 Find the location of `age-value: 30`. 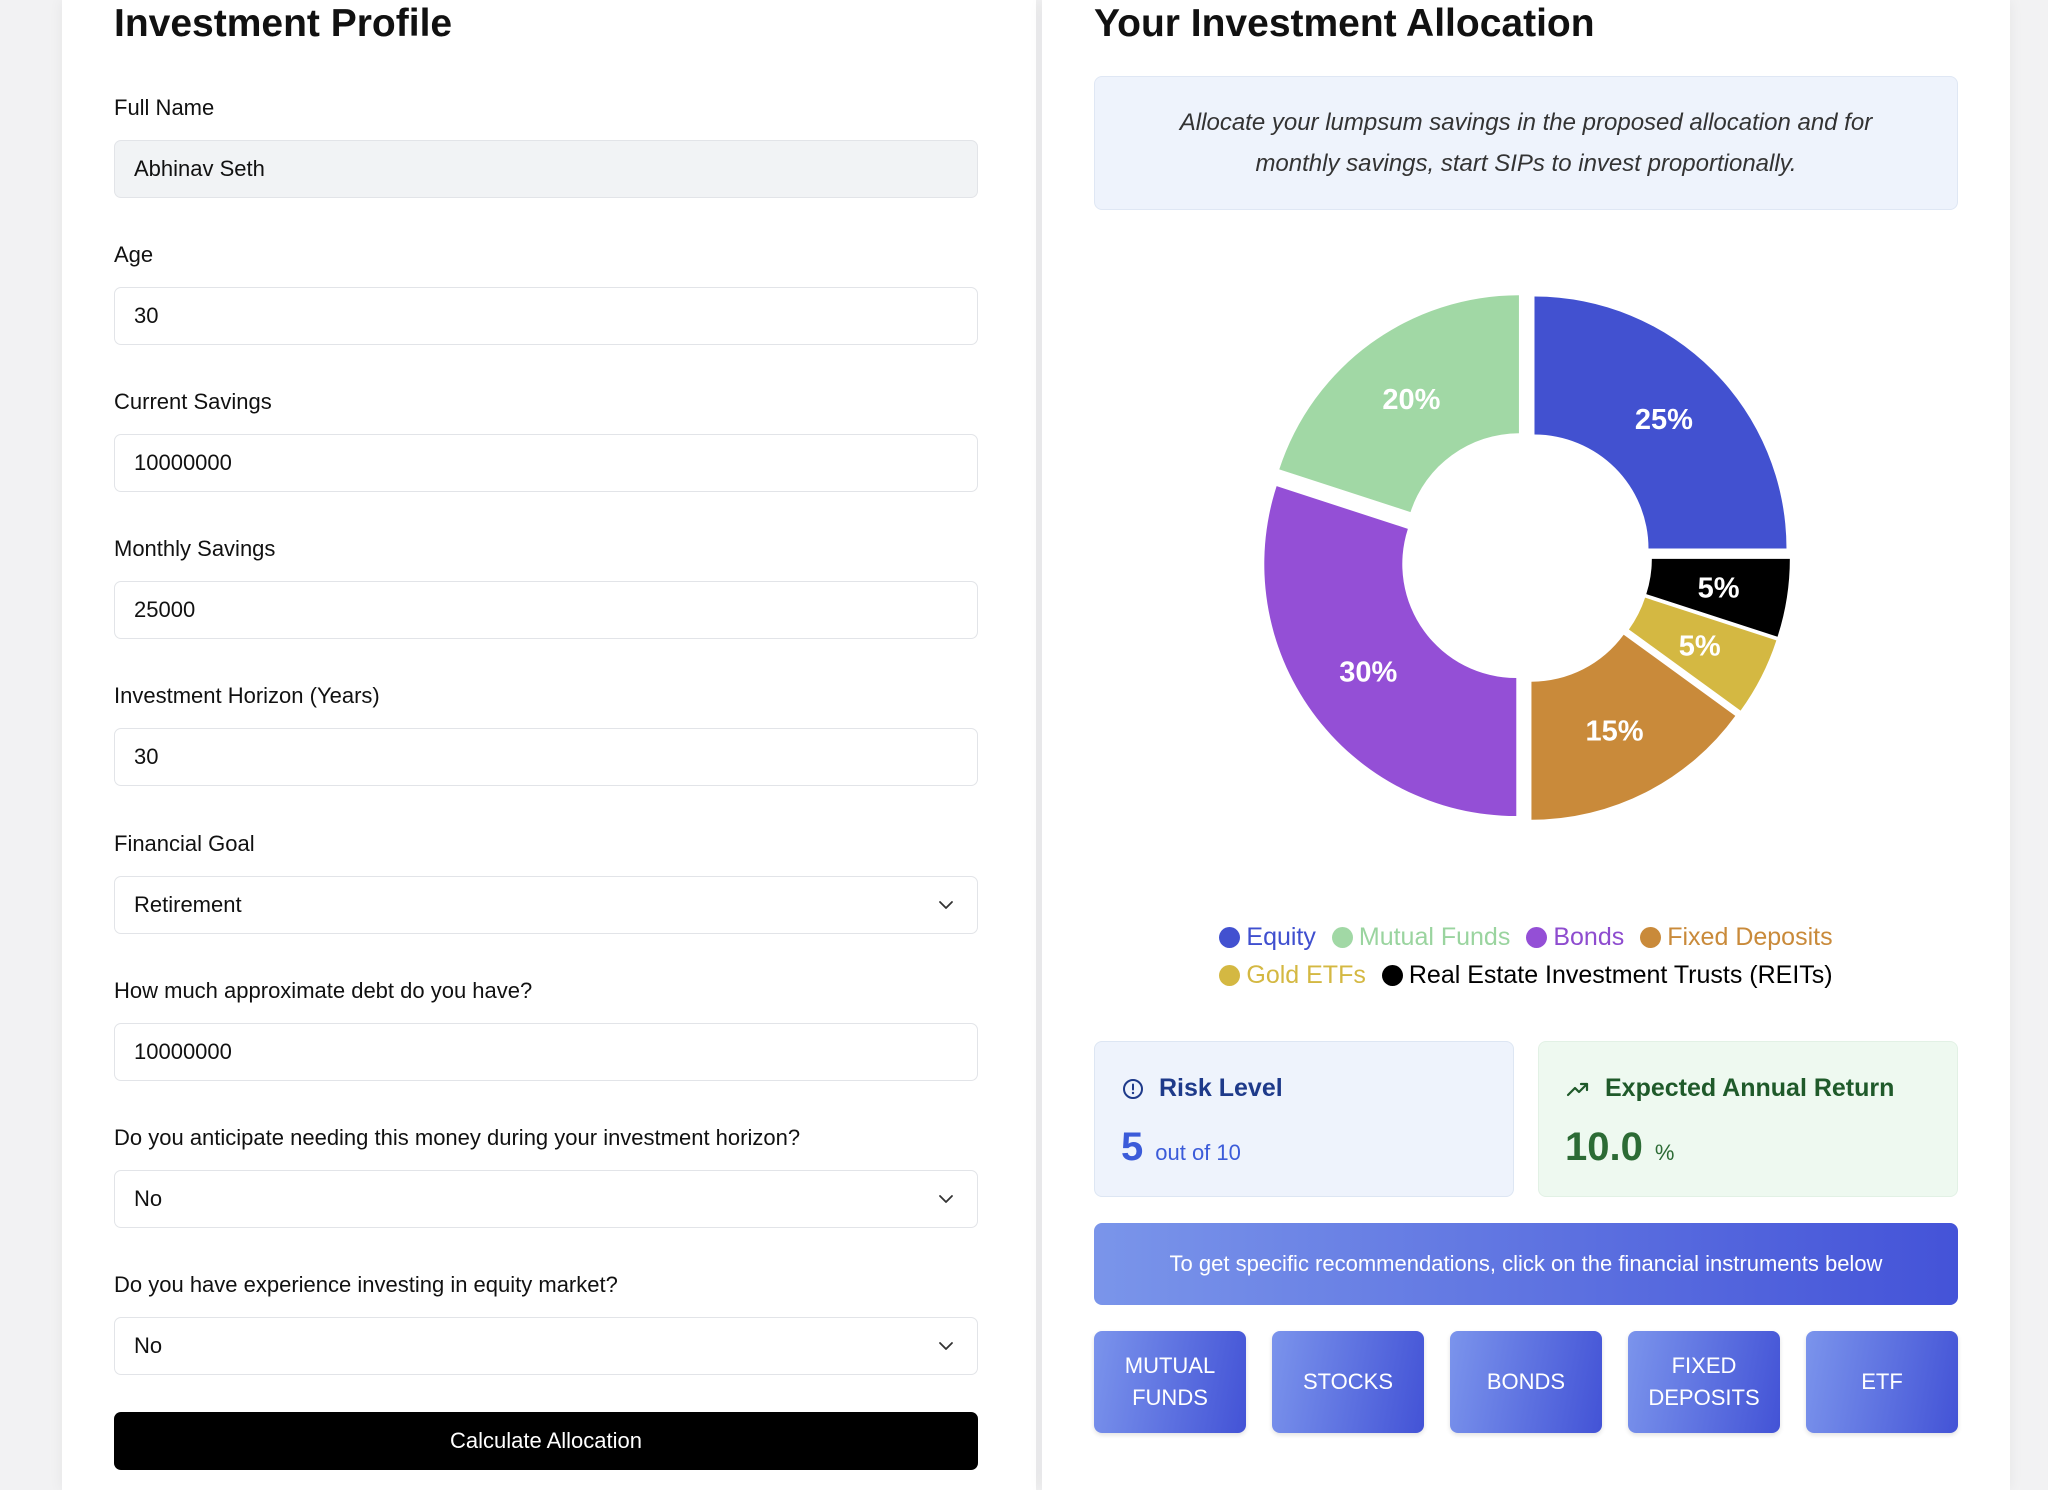

age-value: 30 is located at coordinates (146, 315).